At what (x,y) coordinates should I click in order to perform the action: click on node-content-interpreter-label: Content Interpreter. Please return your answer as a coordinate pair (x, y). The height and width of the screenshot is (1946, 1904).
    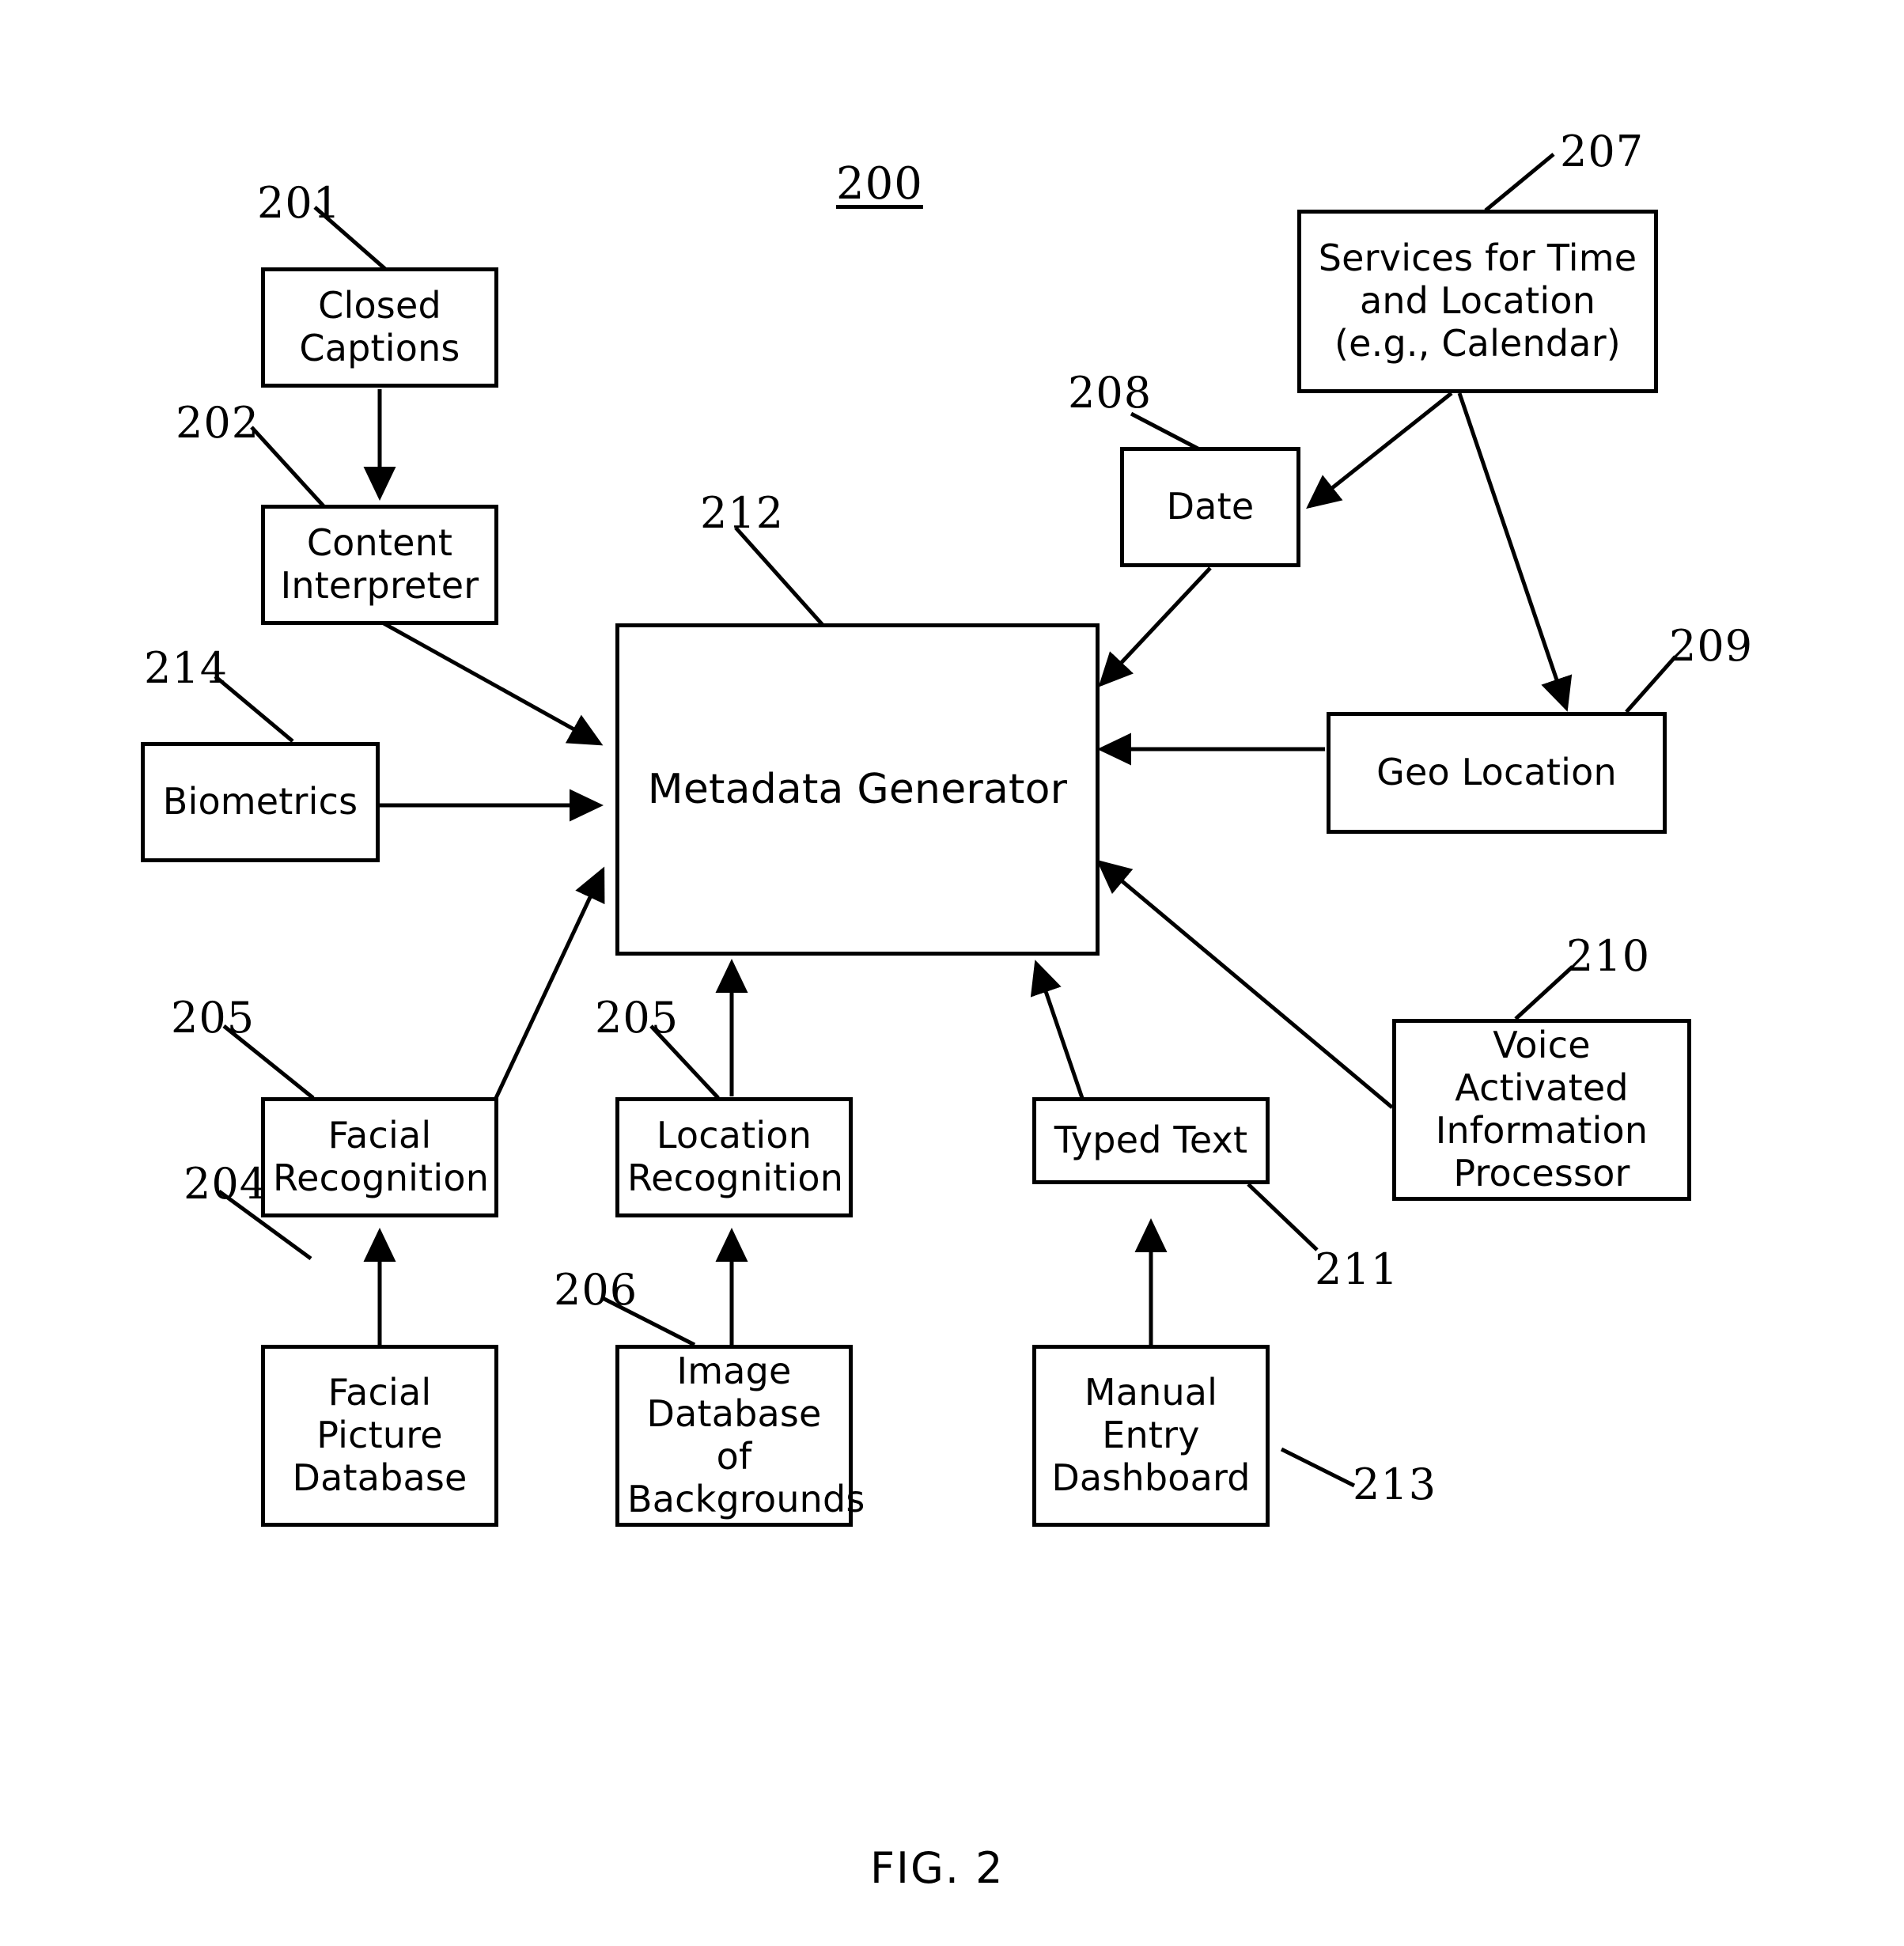
    Looking at the image, I should click on (379, 564).